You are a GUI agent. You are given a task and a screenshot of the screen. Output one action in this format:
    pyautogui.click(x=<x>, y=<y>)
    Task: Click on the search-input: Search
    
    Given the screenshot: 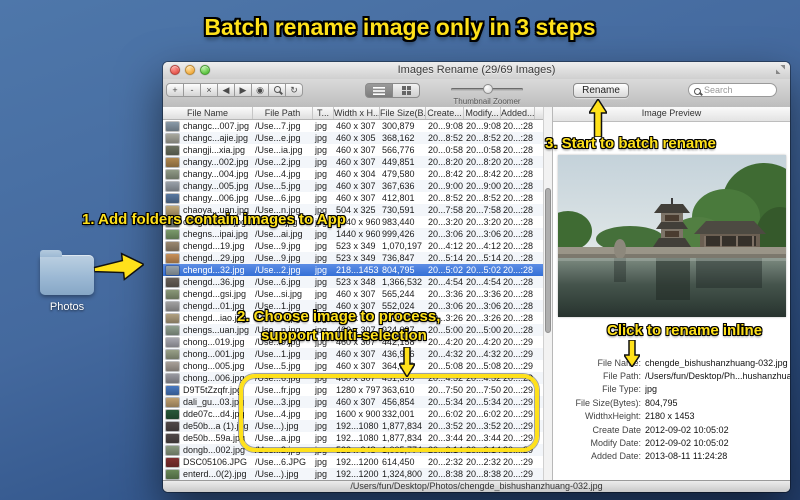 What is the action you would take?
    pyautogui.click(x=732, y=90)
    